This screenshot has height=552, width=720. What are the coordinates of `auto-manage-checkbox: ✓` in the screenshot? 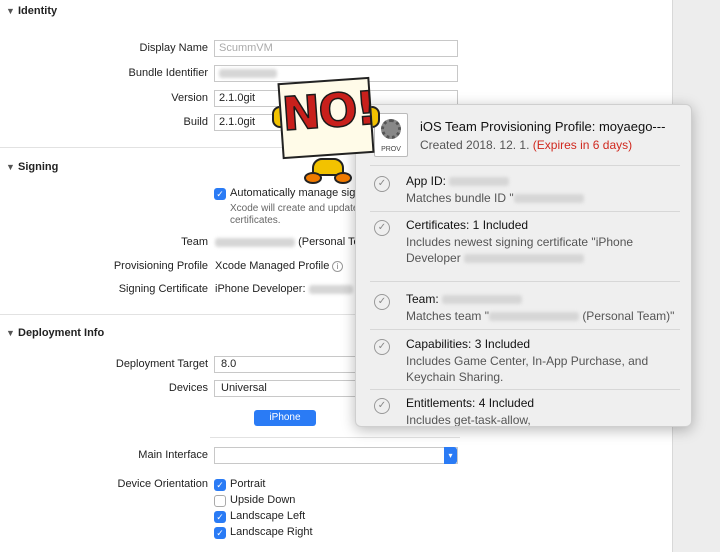 It's located at (220, 194).